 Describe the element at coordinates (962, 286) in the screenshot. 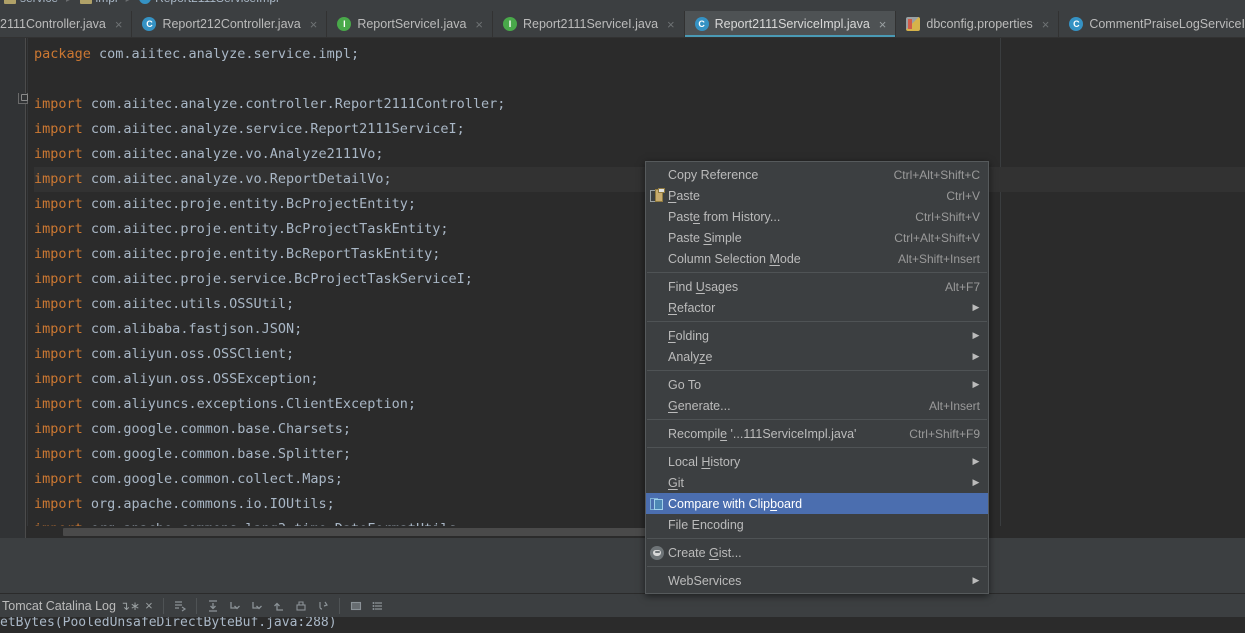

I see `menu-item-shortcut: Alt+F7` at that location.